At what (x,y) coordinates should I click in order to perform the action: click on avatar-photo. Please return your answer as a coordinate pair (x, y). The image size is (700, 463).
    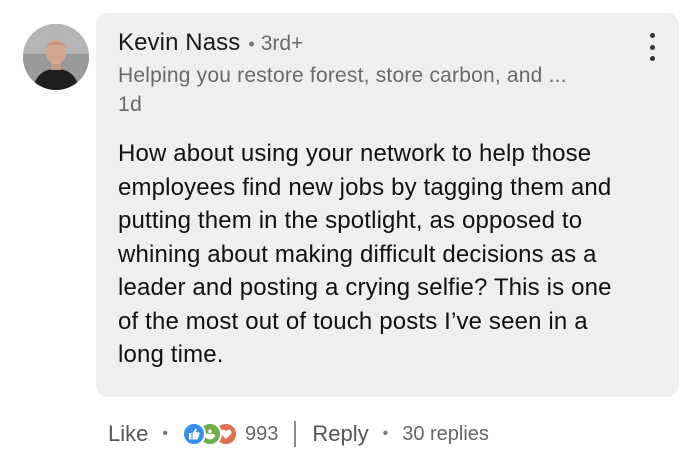
    Looking at the image, I should click on (56, 57).